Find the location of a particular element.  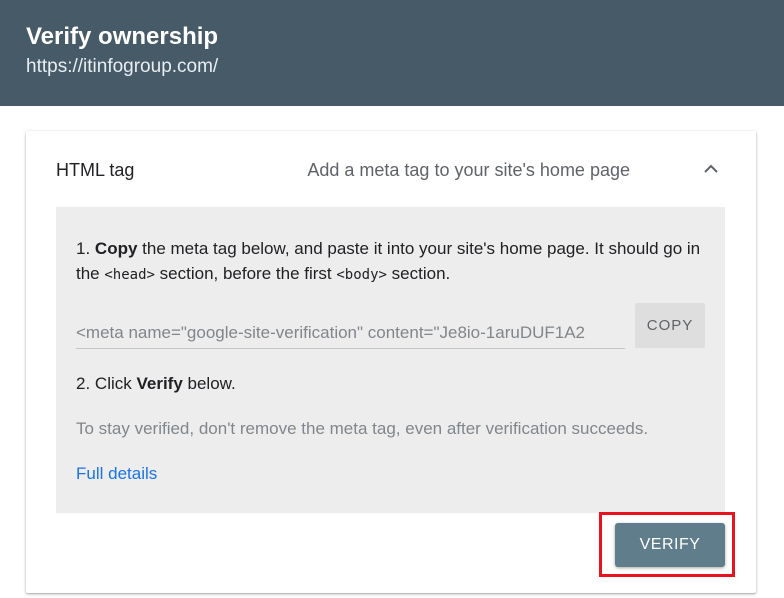

full-details-link: Full details is located at coordinates (116, 473).